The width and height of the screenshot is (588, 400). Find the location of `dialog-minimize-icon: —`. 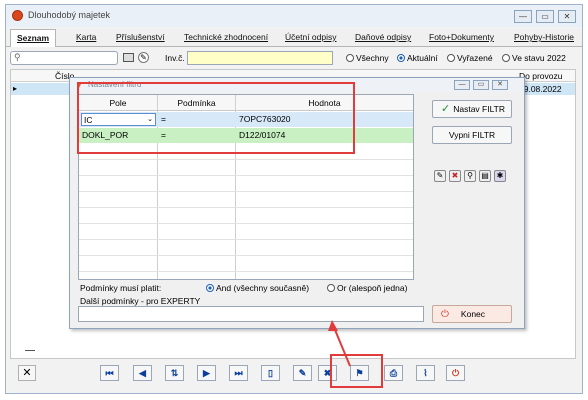

dialog-minimize-icon: — is located at coordinates (462, 85).